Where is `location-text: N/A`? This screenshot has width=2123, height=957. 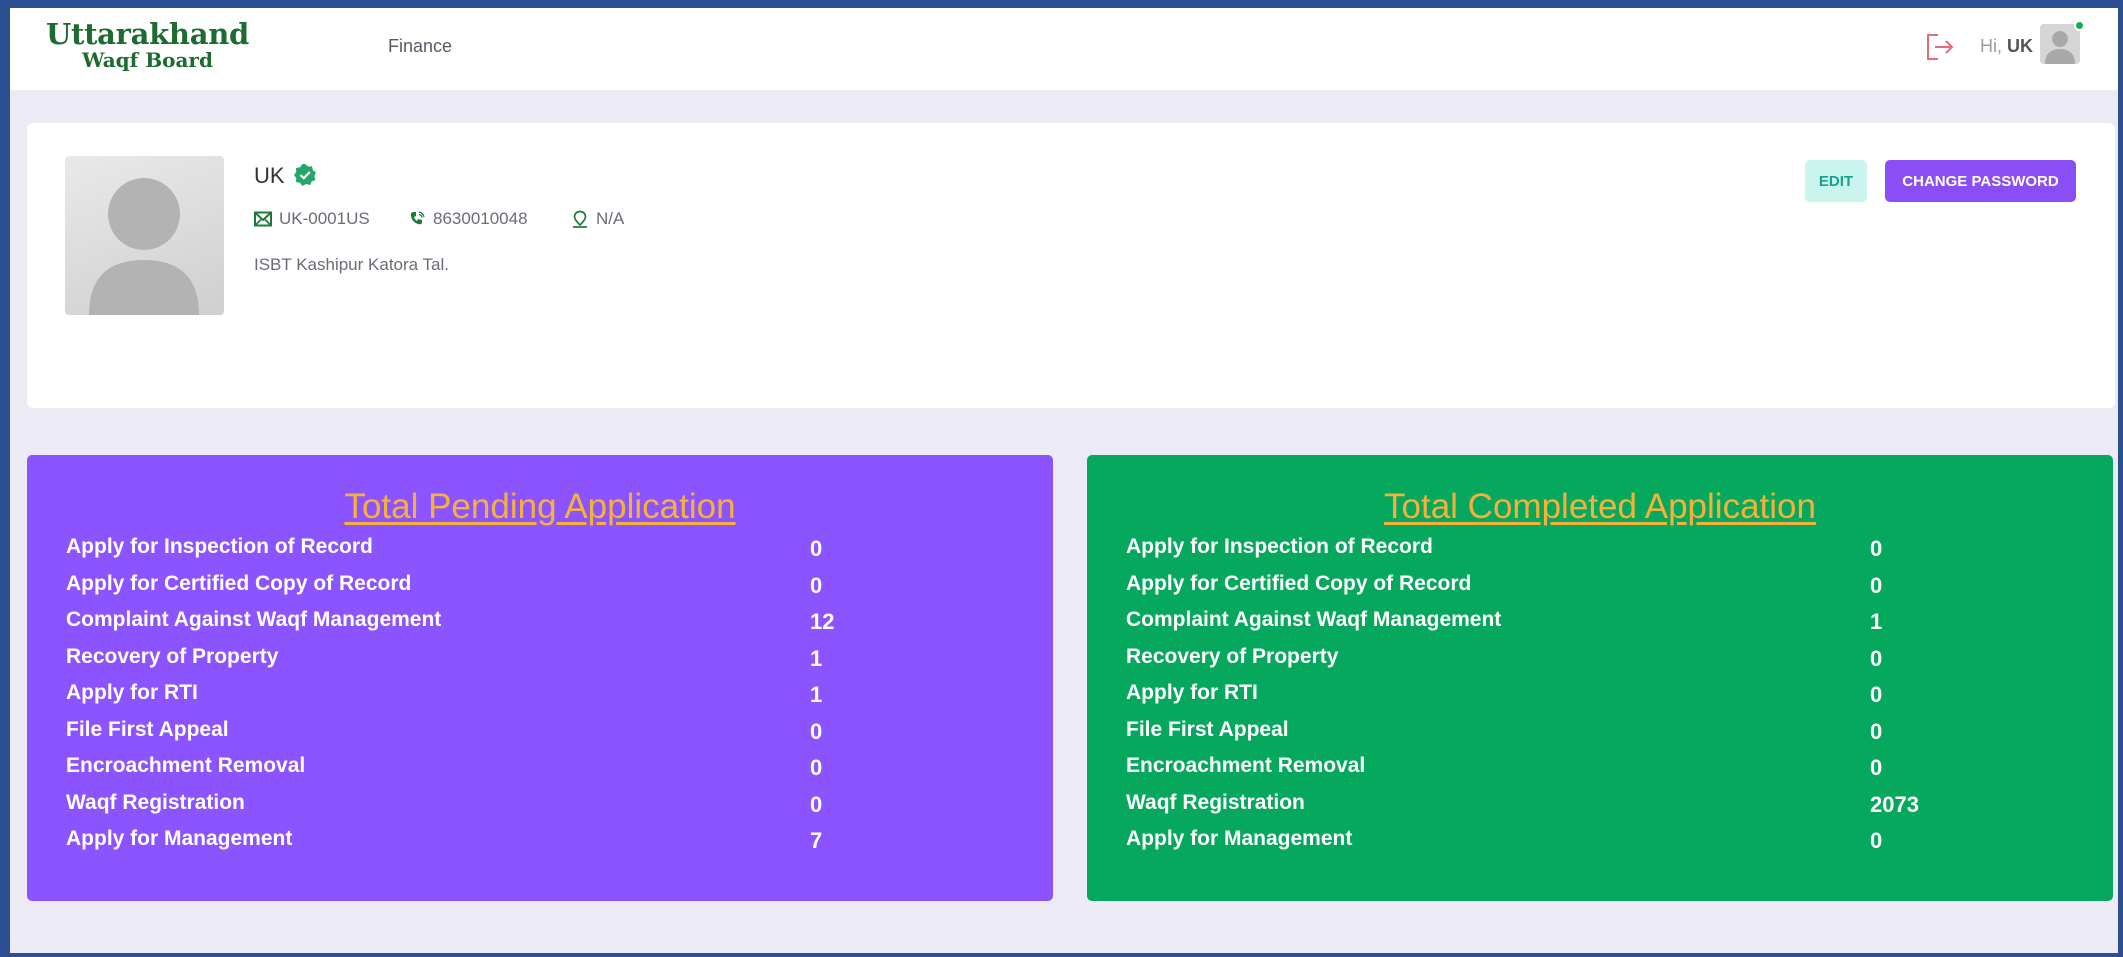 location-text: N/A is located at coordinates (610, 218).